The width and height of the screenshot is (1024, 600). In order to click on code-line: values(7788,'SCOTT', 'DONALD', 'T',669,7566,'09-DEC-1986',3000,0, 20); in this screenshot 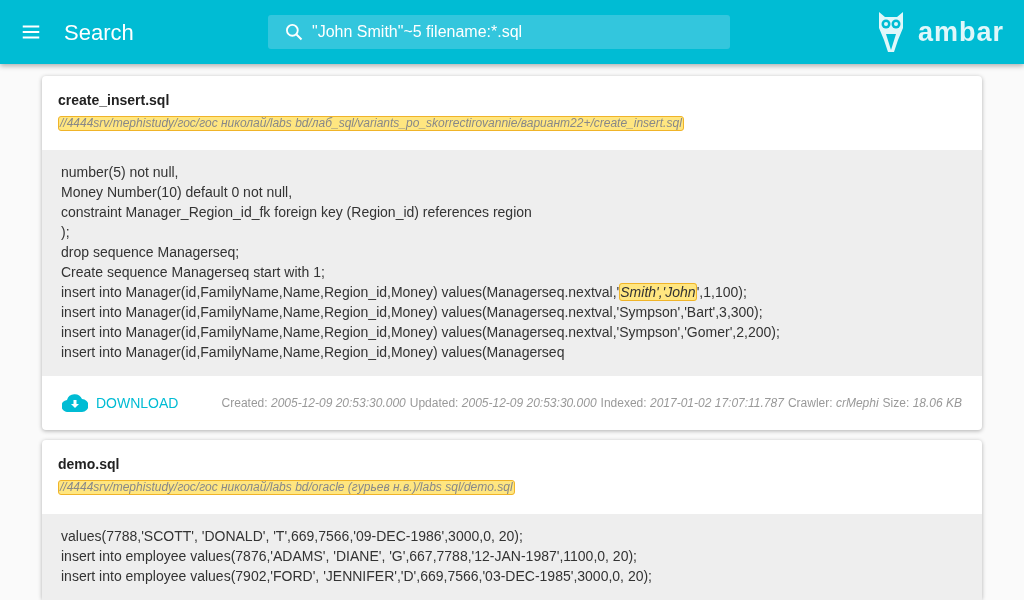, I will do `click(292, 536)`.